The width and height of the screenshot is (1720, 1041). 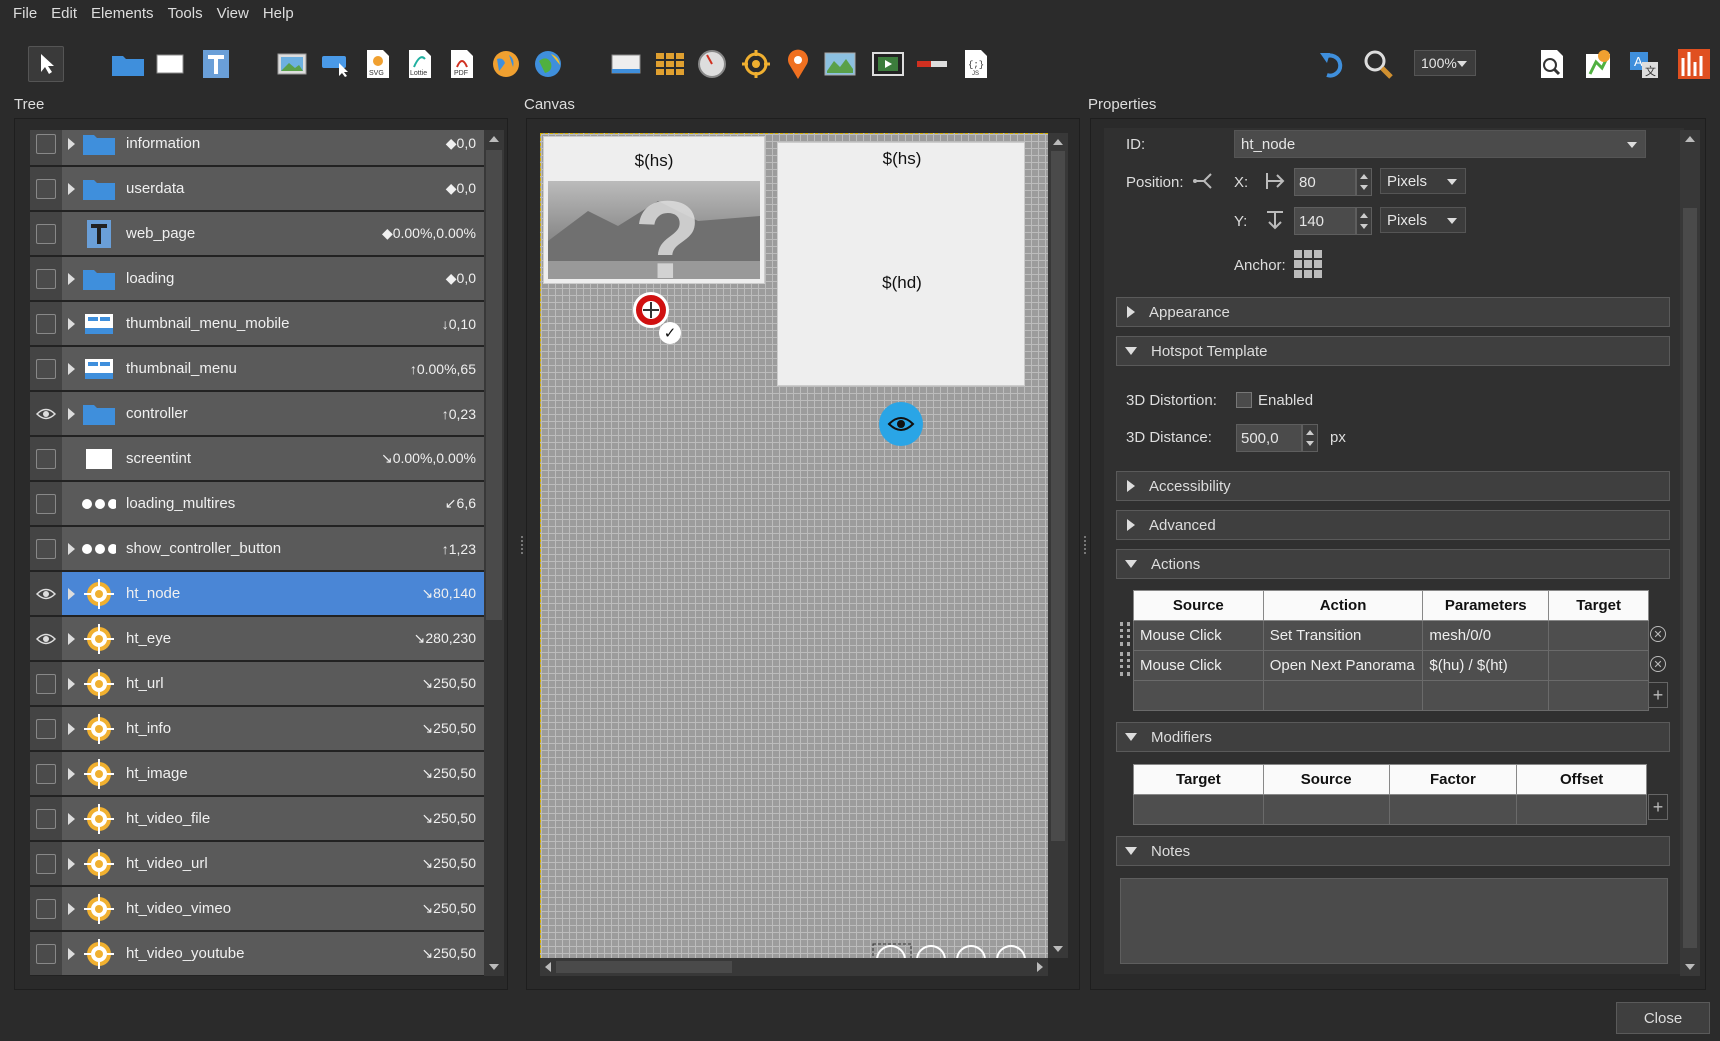 I want to click on close-button: Close, so click(x=1663, y=1018).